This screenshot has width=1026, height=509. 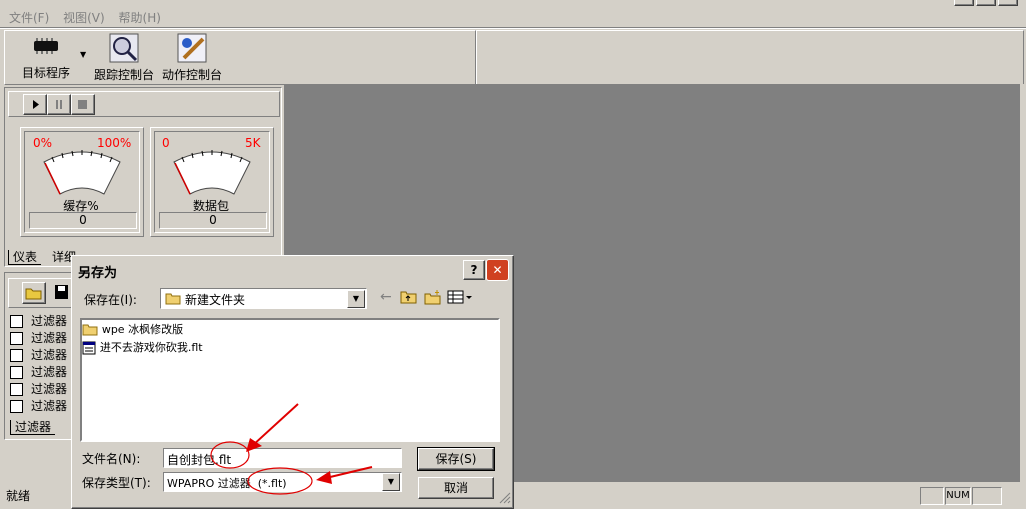 I want to click on save-in-combo: 新建文件夹 ▼, so click(x=263, y=298).